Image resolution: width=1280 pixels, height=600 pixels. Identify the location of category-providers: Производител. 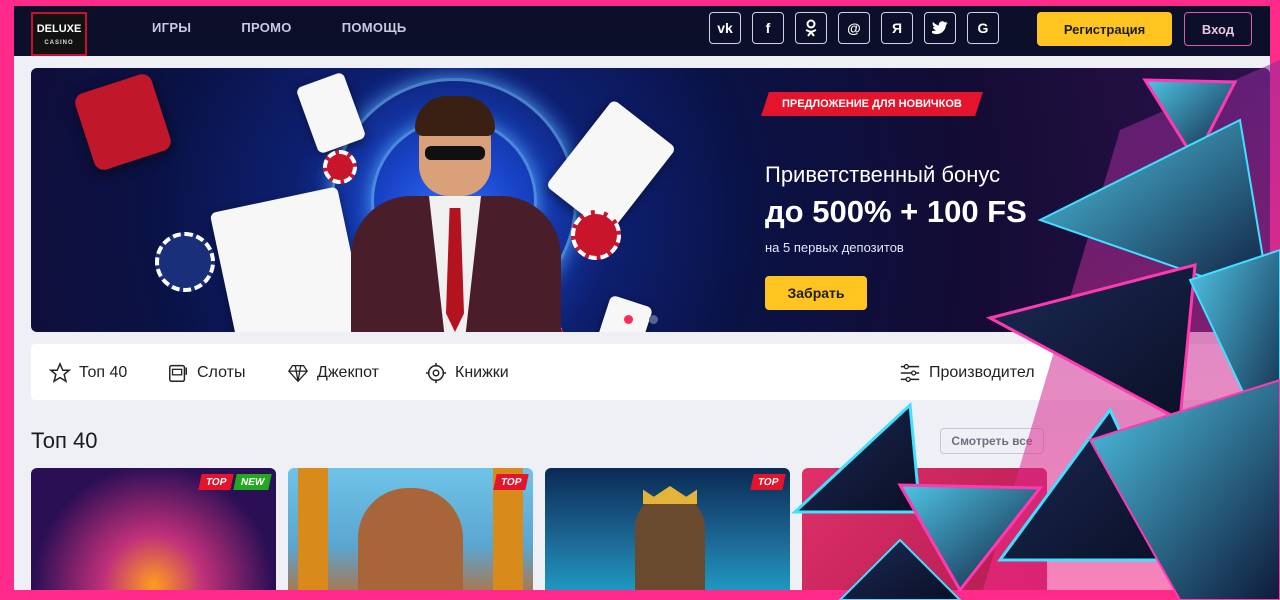
(967, 373).